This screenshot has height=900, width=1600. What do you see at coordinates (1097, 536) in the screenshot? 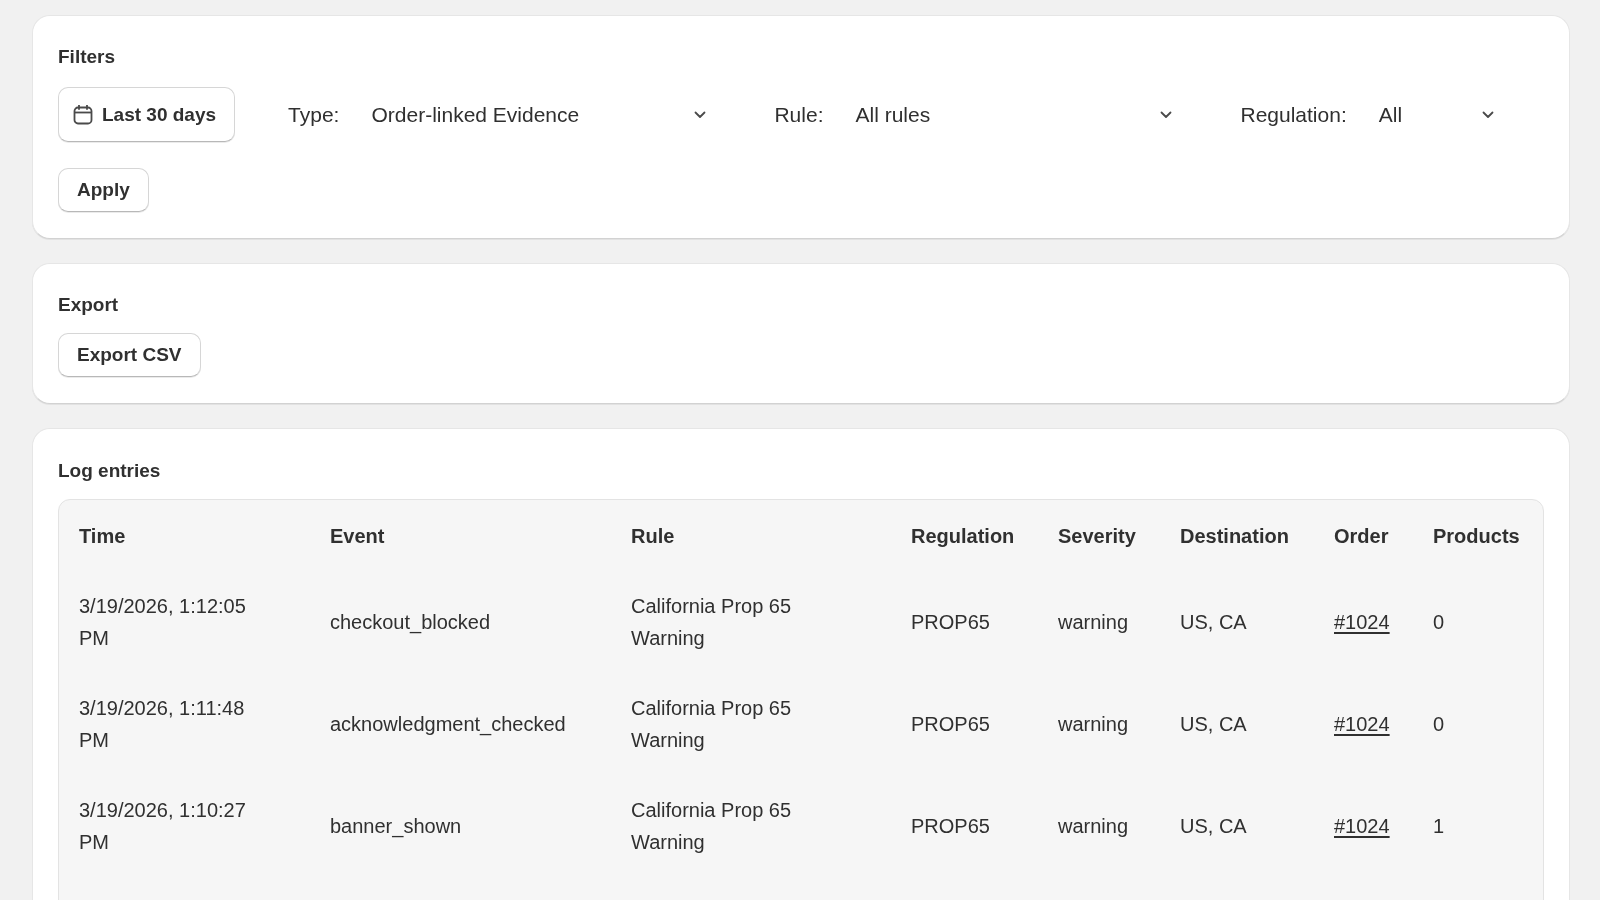
I see `column-header: Severity` at bounding box center [1097, 536].